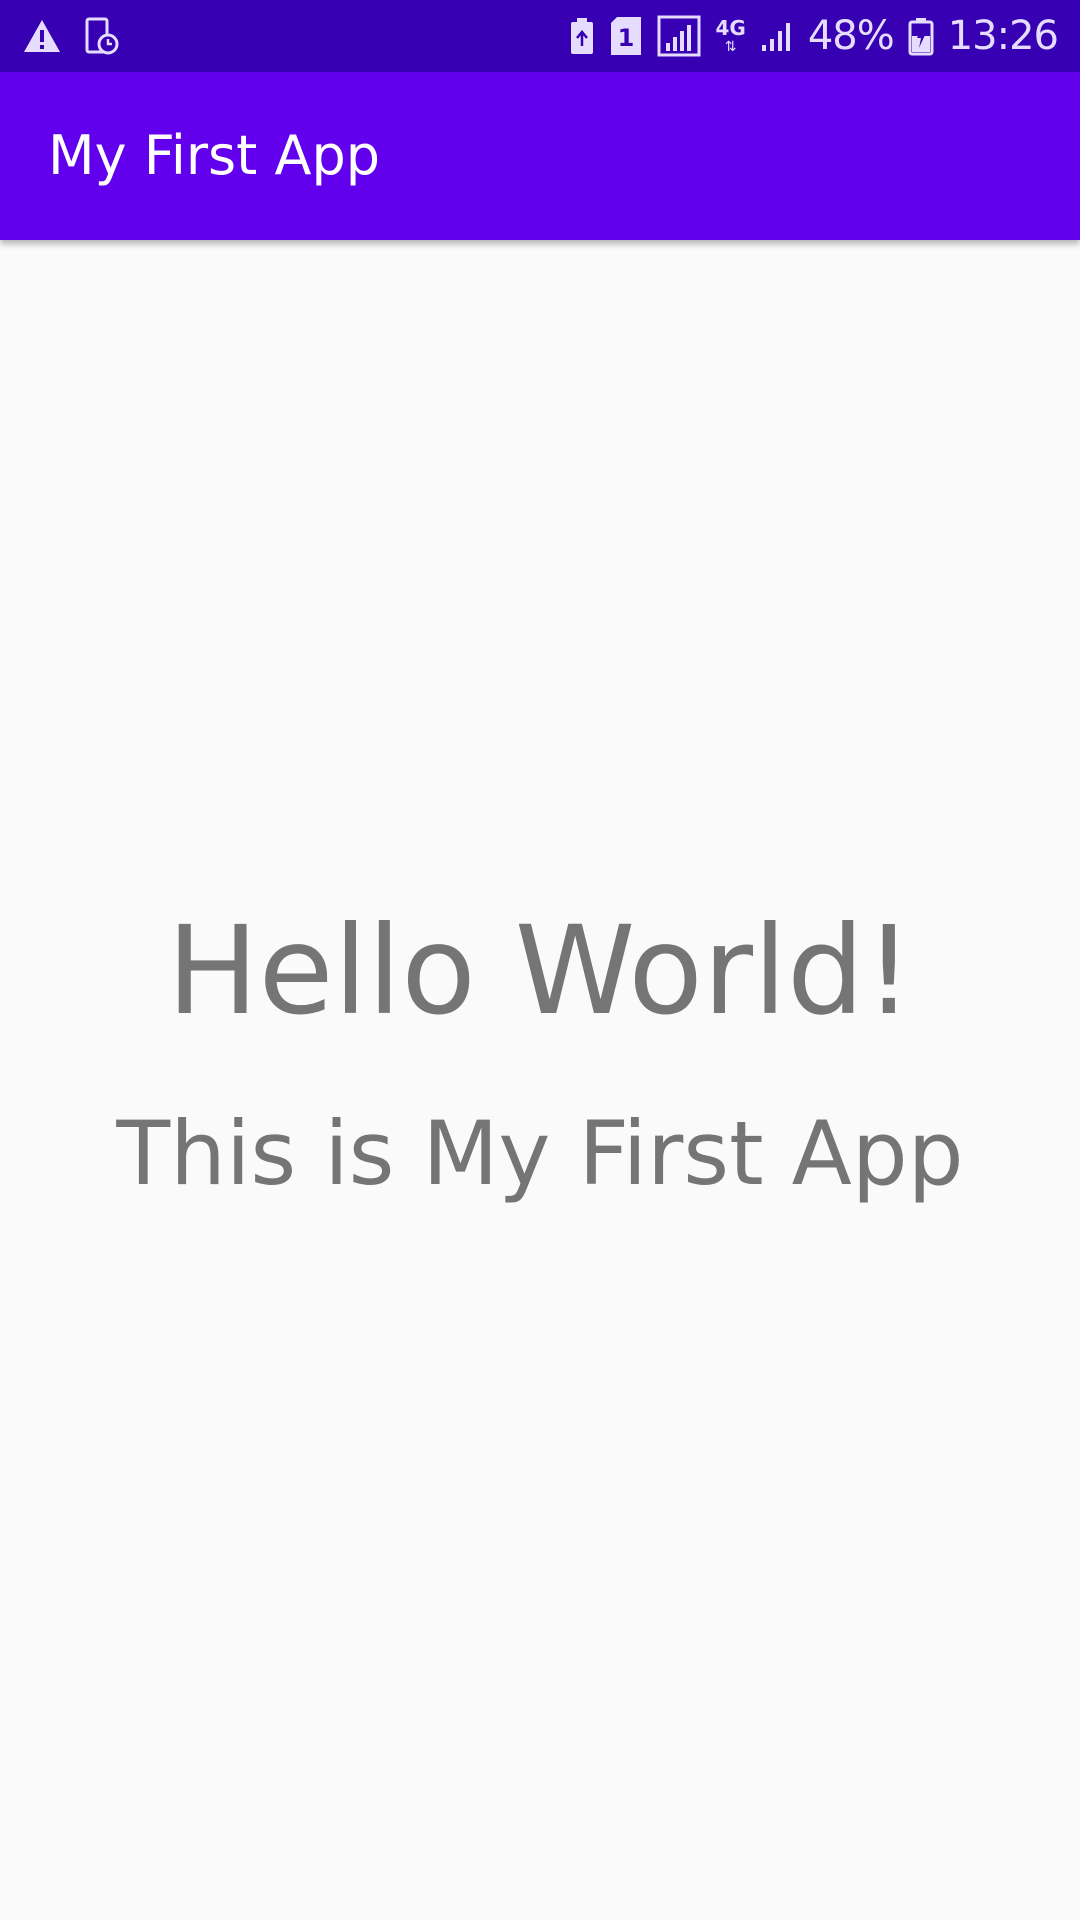 The width and height of the screenshot is (1080, 1920). What do you see at coordinates (540, 971) in the screenshot?
I see `hello-heading: Hello World!` at bounding box center [540, 971].